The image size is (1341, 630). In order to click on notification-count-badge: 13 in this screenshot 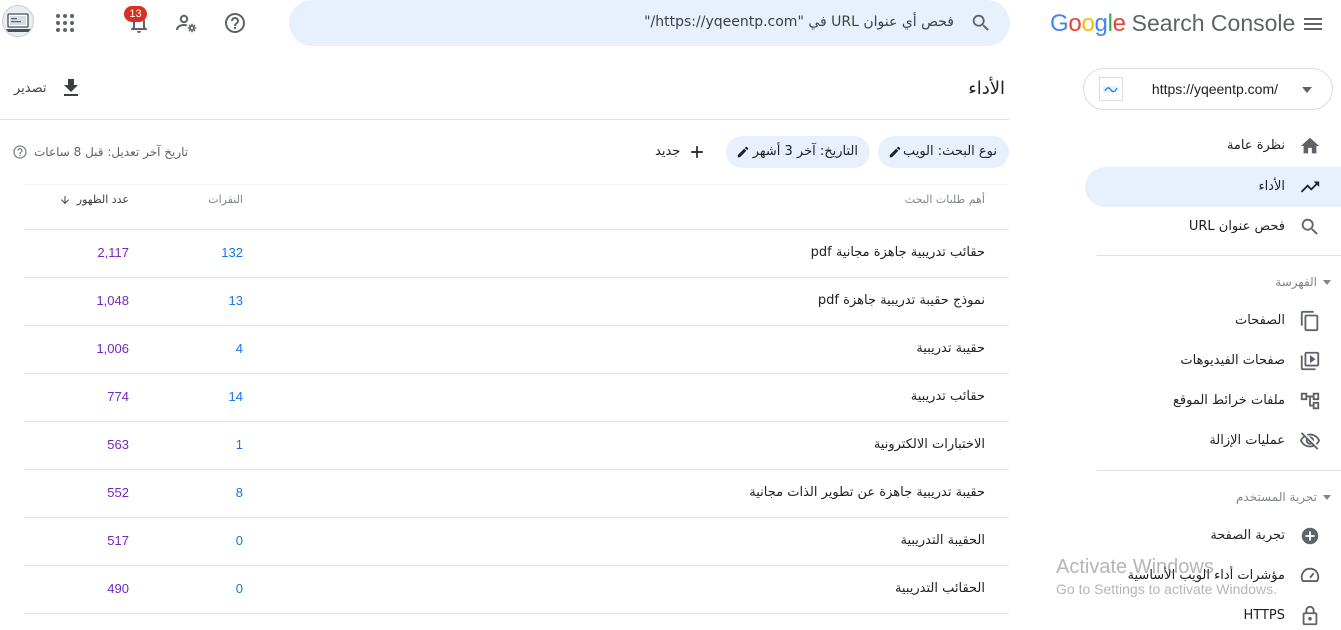, I will do `click(135, 14)`.